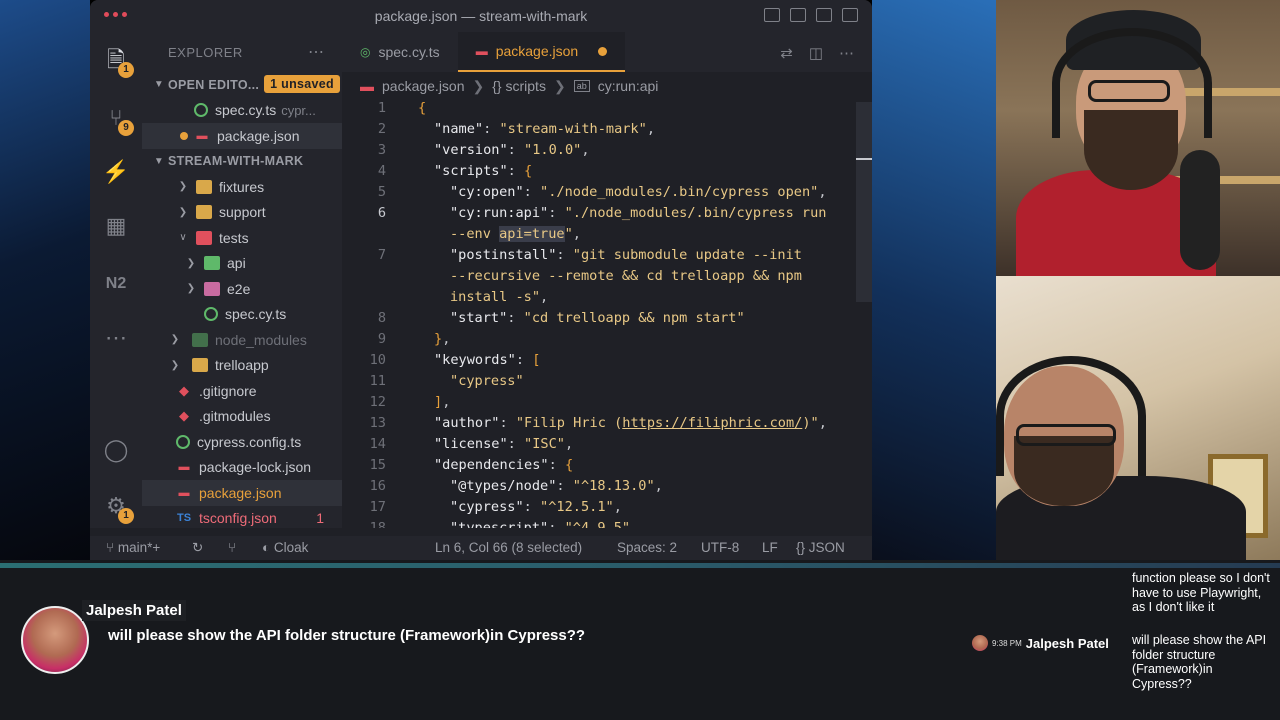 This screenshot has width=1280, height=720. What do you see at coordinates (242, 162) in the screenshot?
I see `project-section: ▼ STREAM-WITH-MARK` at bounding box center [242, 162].